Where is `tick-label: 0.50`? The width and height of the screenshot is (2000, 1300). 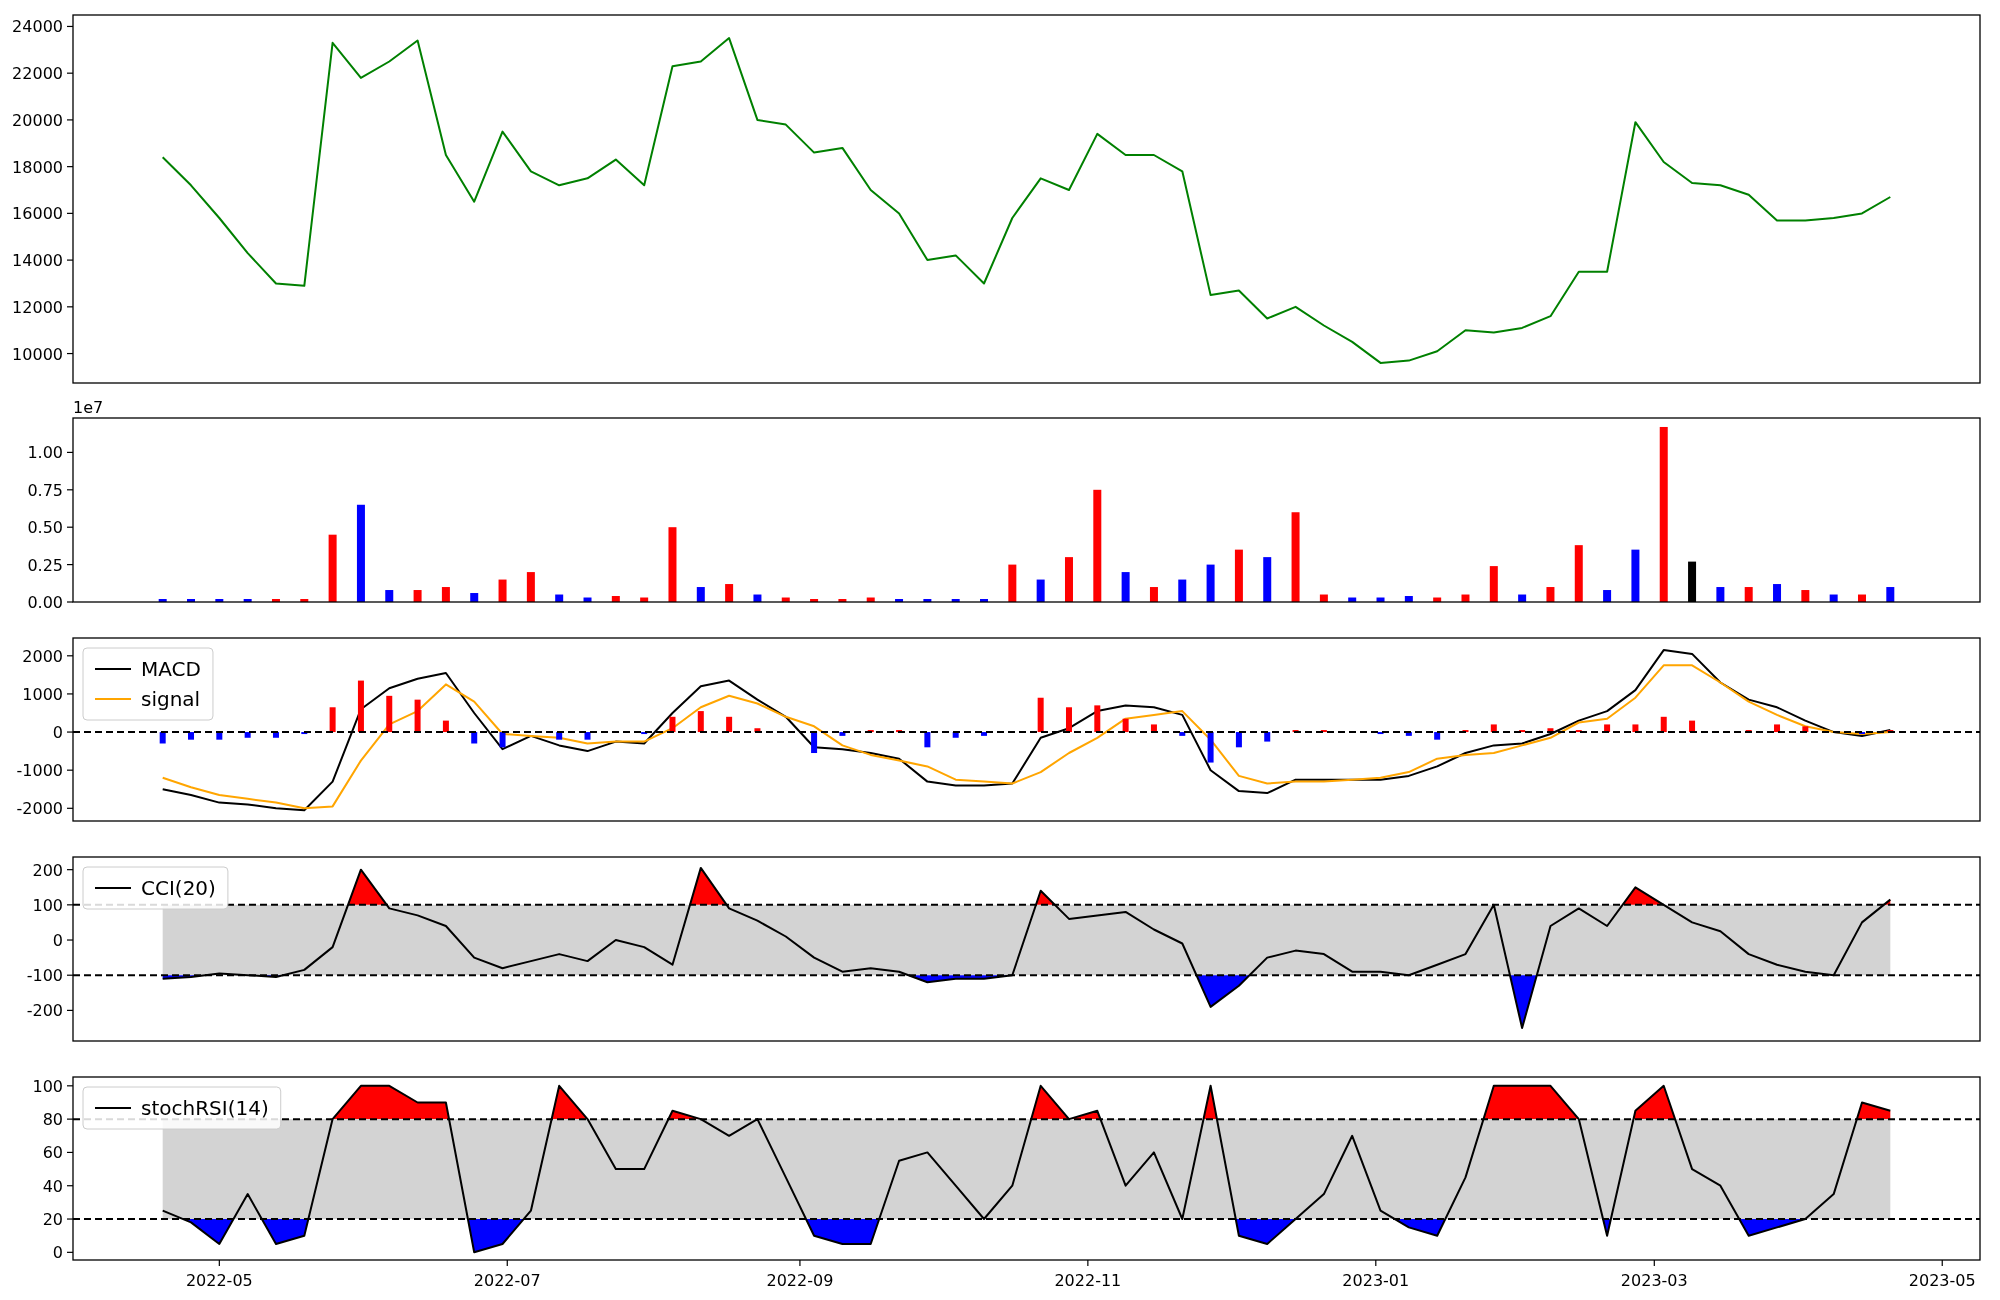
tick-label: 0.50 is located at coordinates (45, 528).